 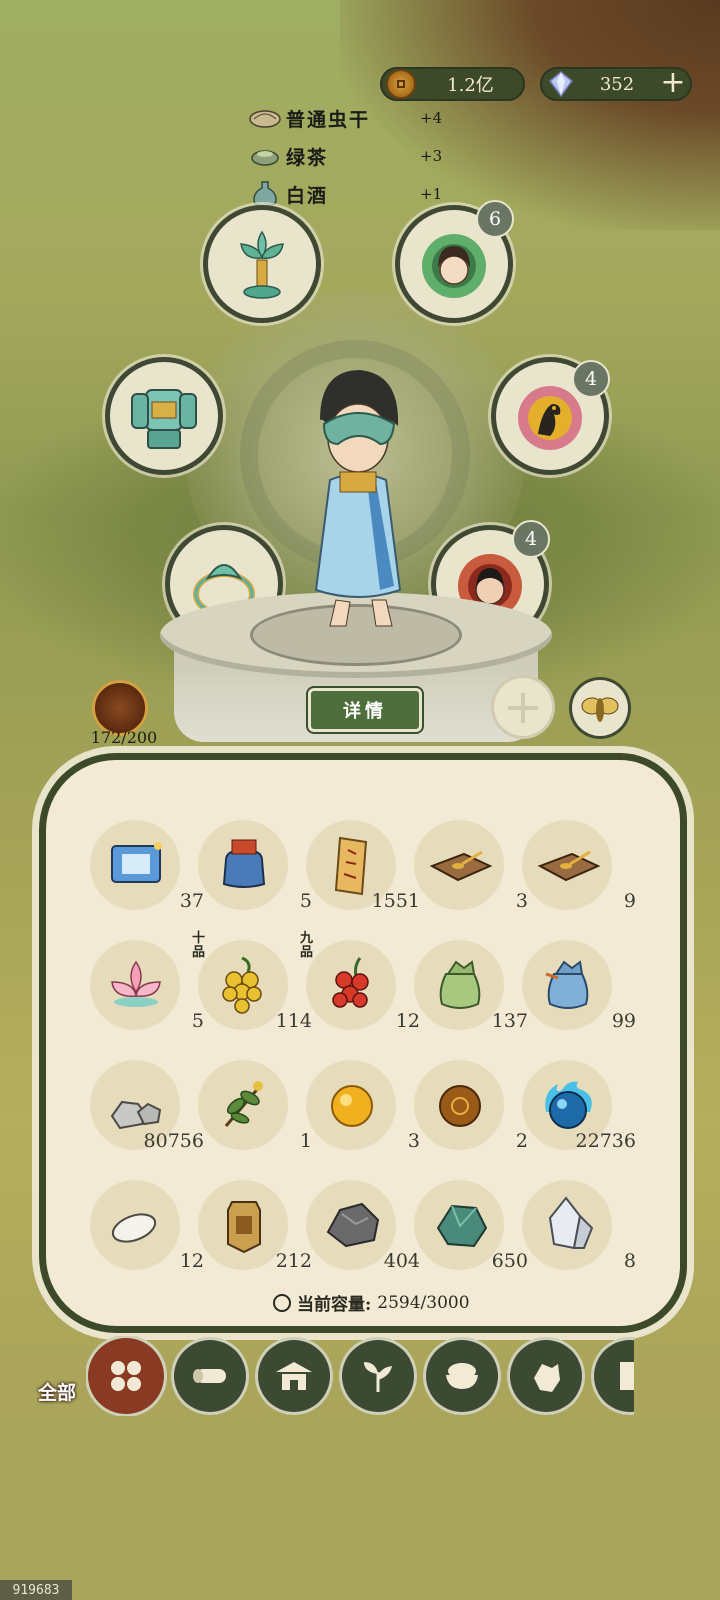 What do you see at coordinates (567, 984) in the screenshot?
I see `blue-pouch-icon` at bounding box center [567, 984].